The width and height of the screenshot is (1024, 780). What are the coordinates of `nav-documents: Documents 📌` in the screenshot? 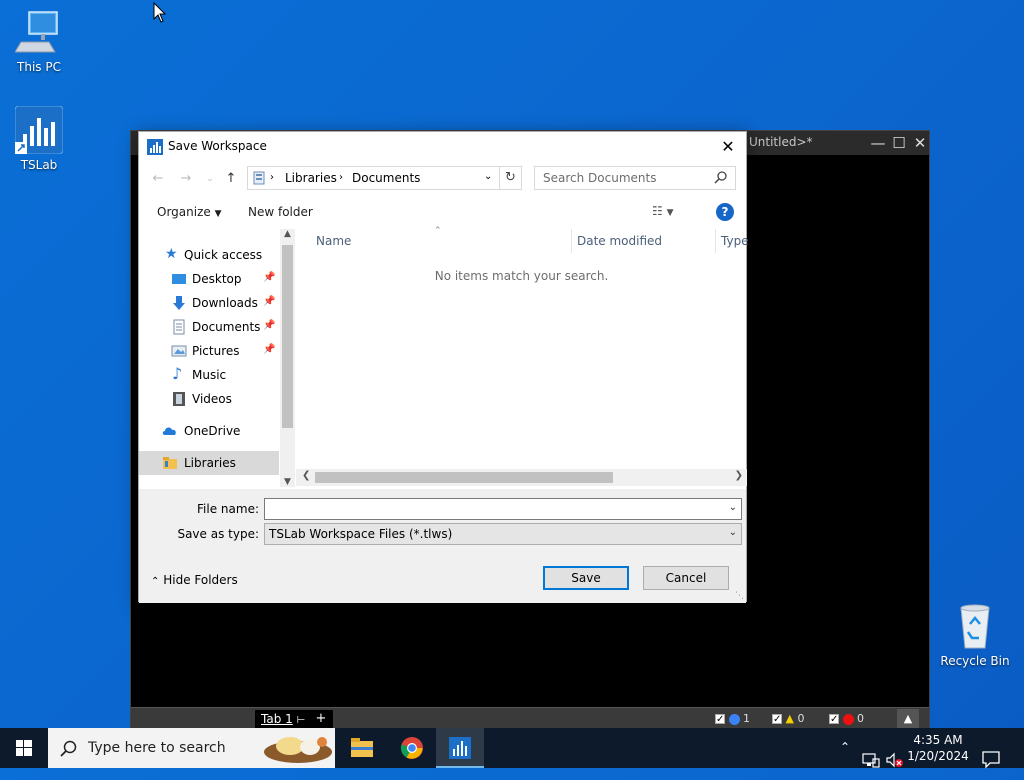 It's located at (209, 327).